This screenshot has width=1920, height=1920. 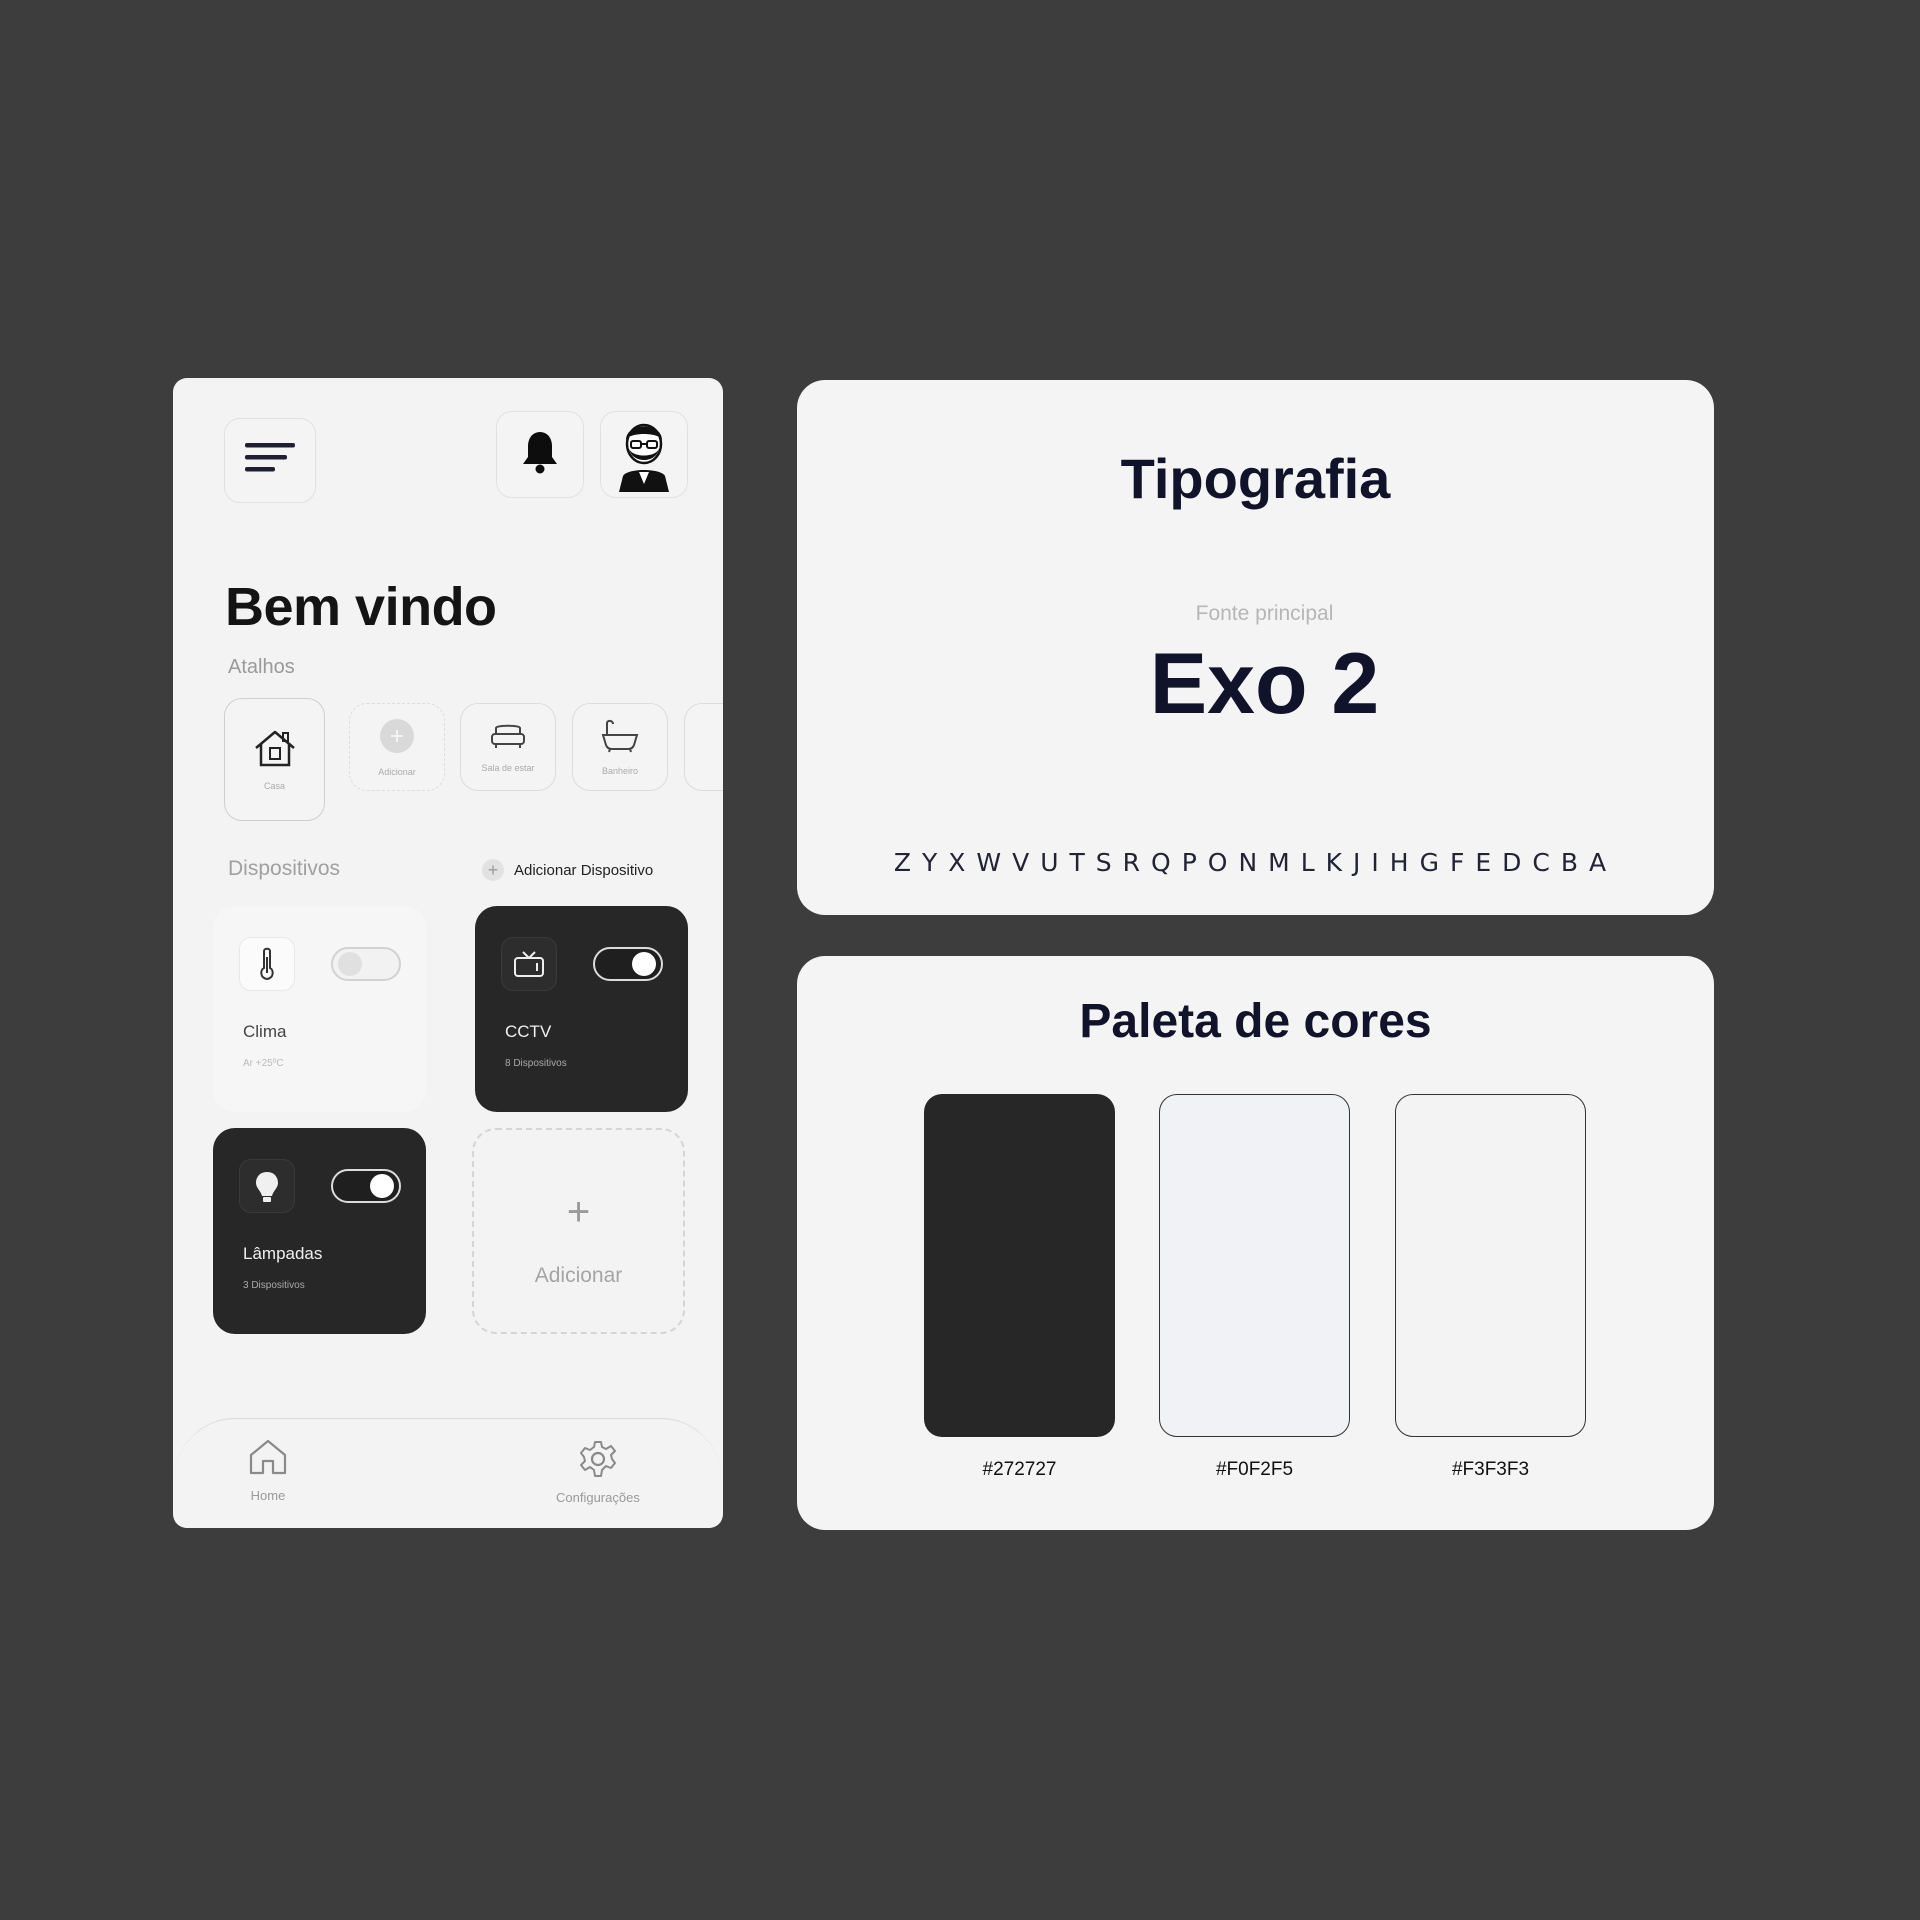 What do you see at coordinates (268, 1495) in the screenshot?
I see `nav-home-label: Home` at bounding box center [268, 1495].